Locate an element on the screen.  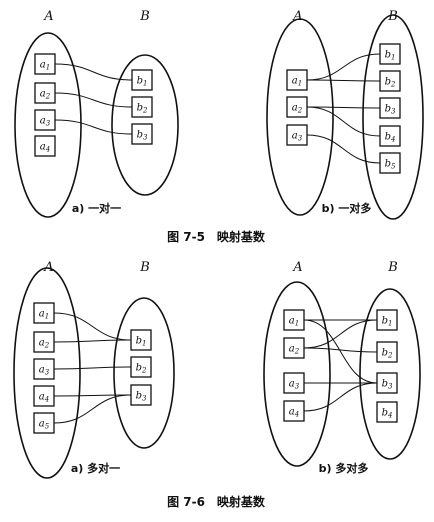
figure-7-6-caption: 图 7-6 映射基数 is located at coordinates (216, 501).